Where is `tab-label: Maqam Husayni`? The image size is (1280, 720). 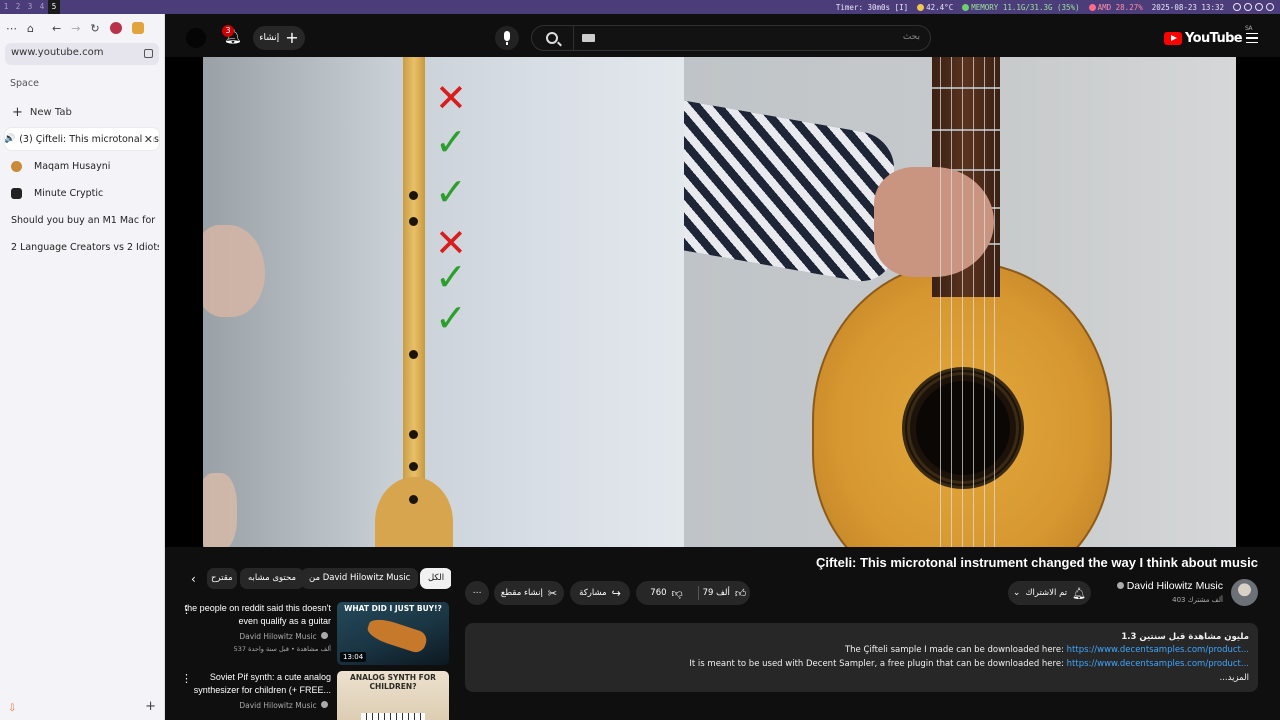
tab-label: Maqam Husayni is located at coordinates (72, 166).